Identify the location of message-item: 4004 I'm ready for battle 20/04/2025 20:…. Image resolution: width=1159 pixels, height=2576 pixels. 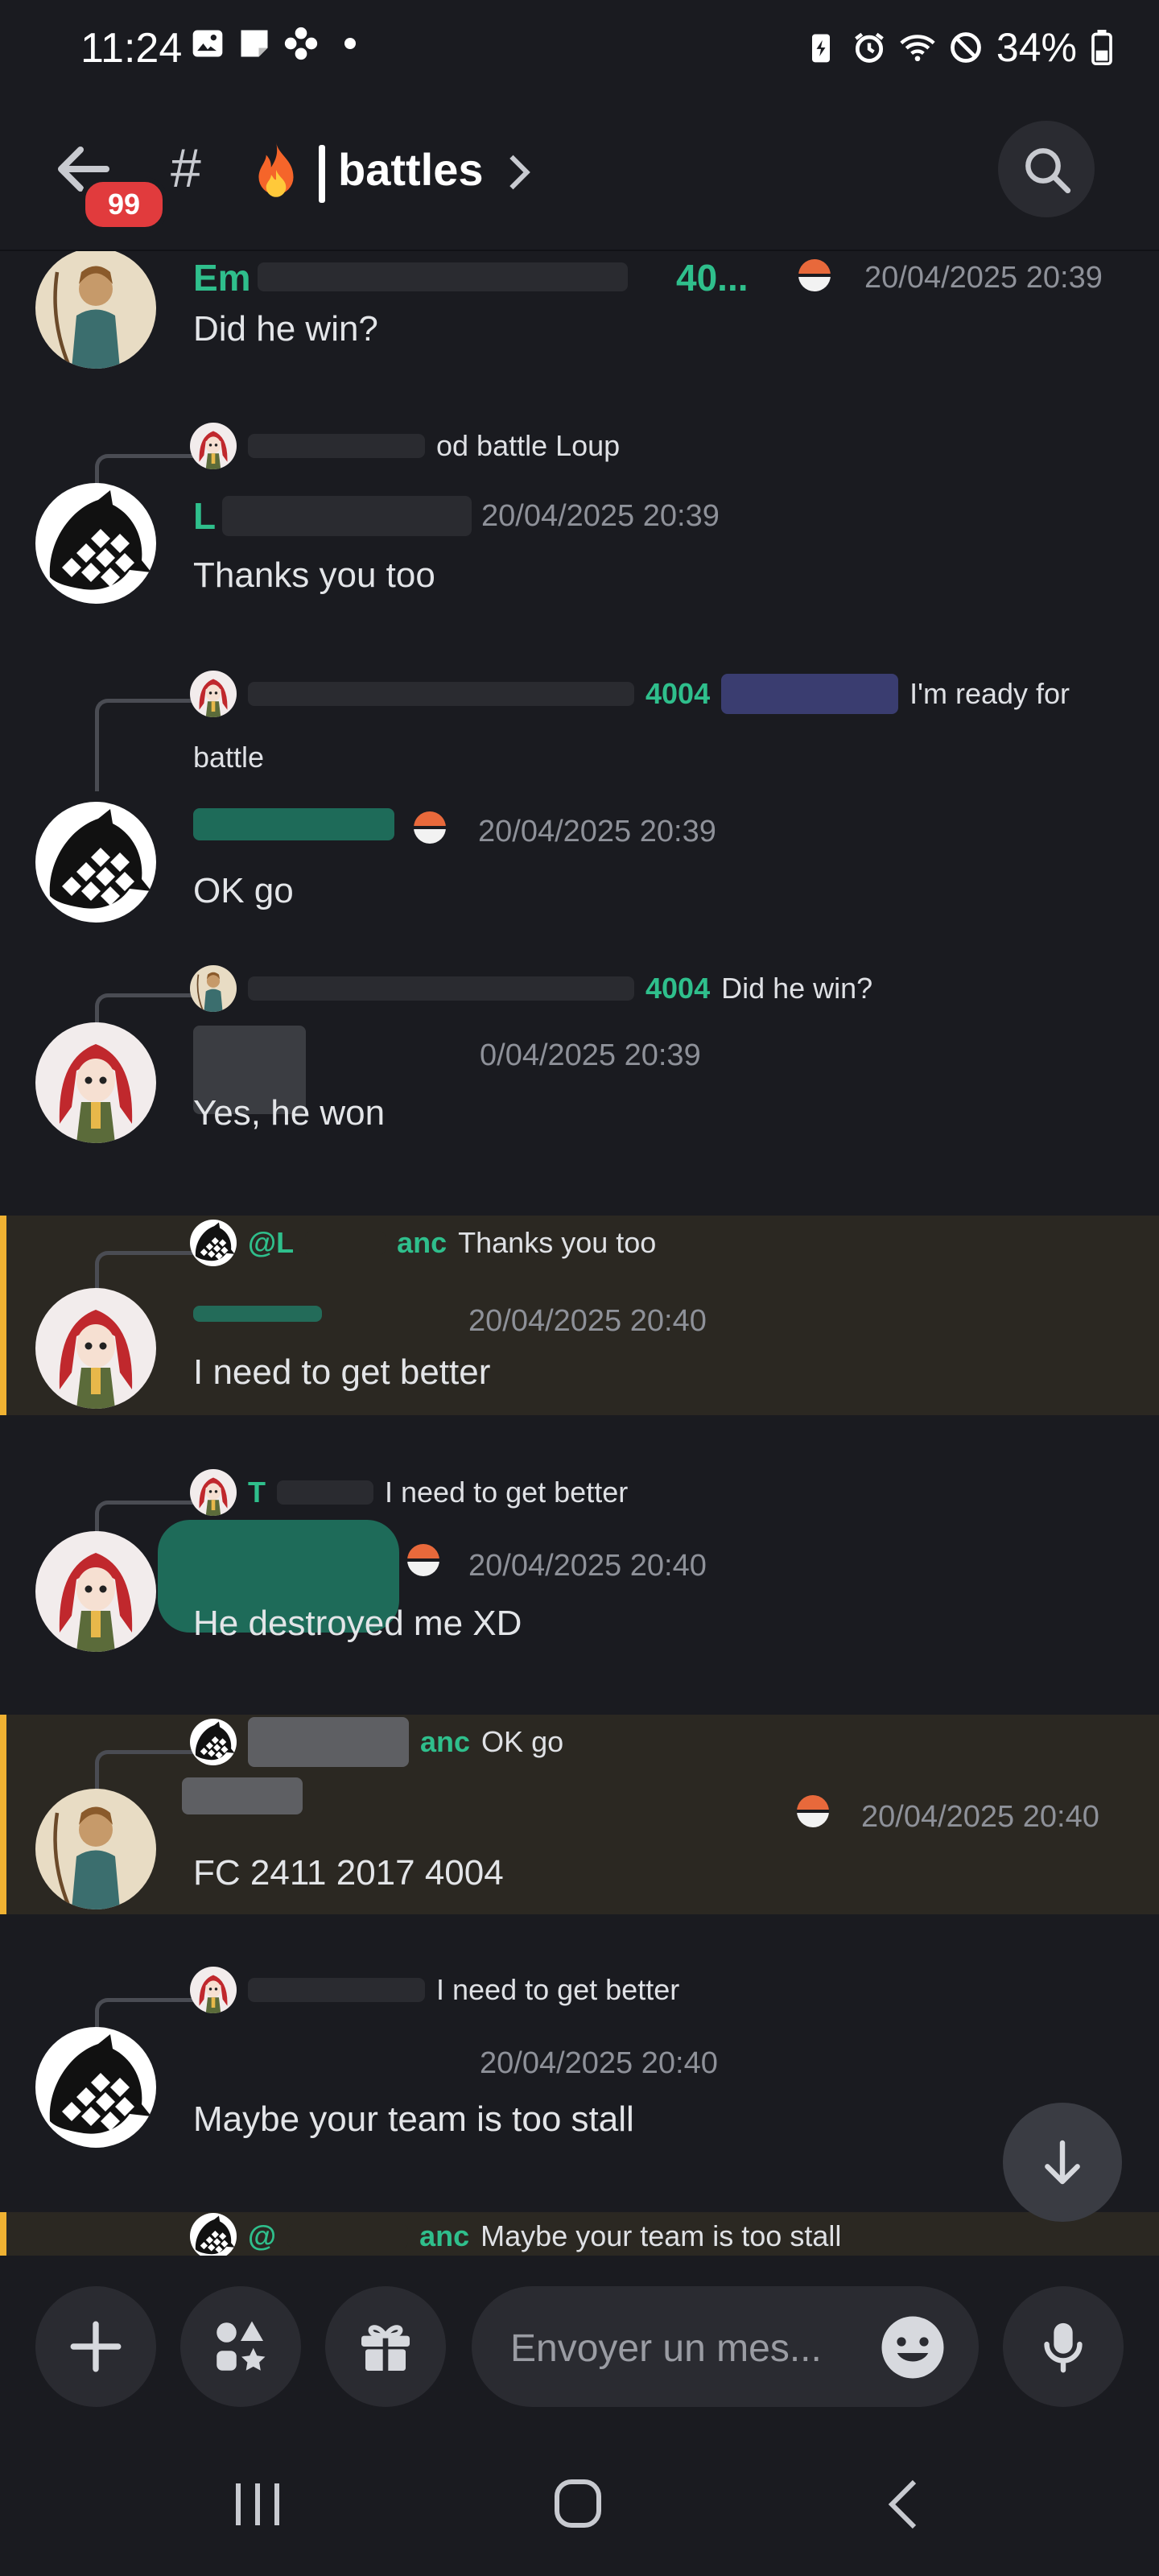
(579, 787).